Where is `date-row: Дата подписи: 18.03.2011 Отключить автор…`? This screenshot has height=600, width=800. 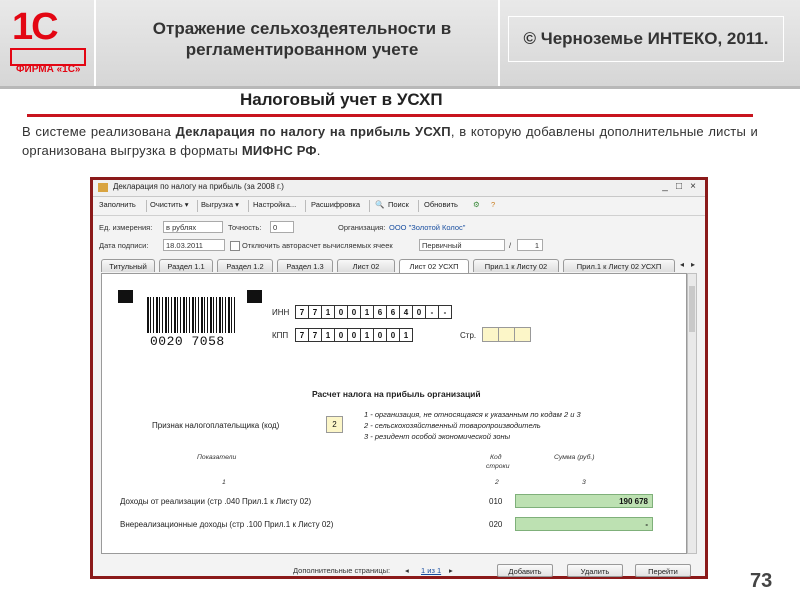 date-row: Дата подписи: 18.03.2011 Отключить автор… is located at coordinates (399, 246).